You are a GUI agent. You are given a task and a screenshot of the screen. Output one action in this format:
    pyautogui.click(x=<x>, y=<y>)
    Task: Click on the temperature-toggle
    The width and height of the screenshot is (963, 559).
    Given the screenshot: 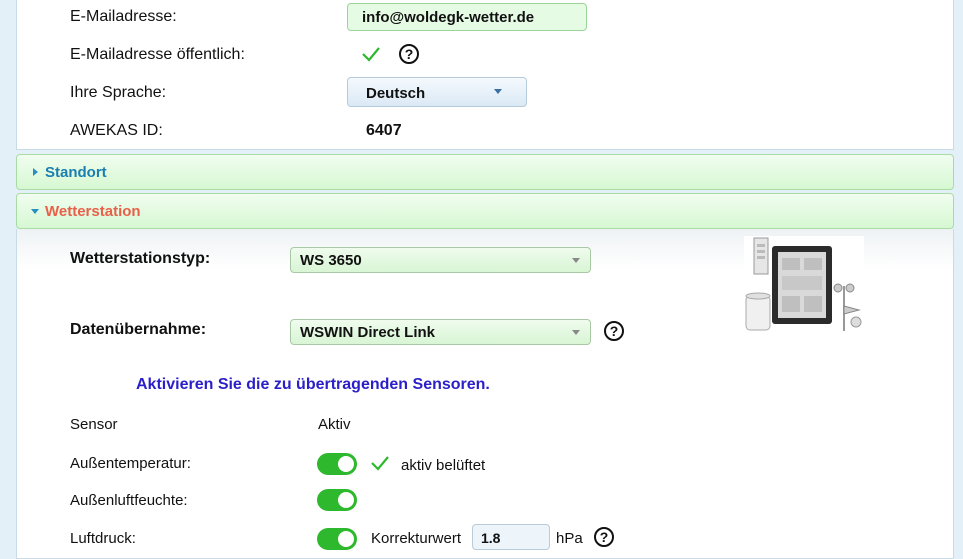 What is the action you would take?
    pyautogui.click(x=337, y=464)
    